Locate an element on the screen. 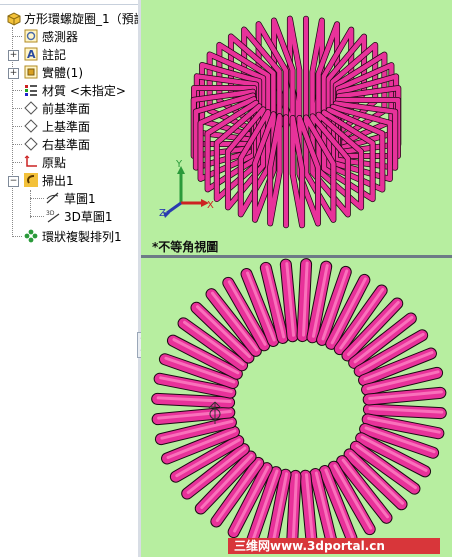  tree-item-label: 實體(1) is located at coordinates (62, 72).